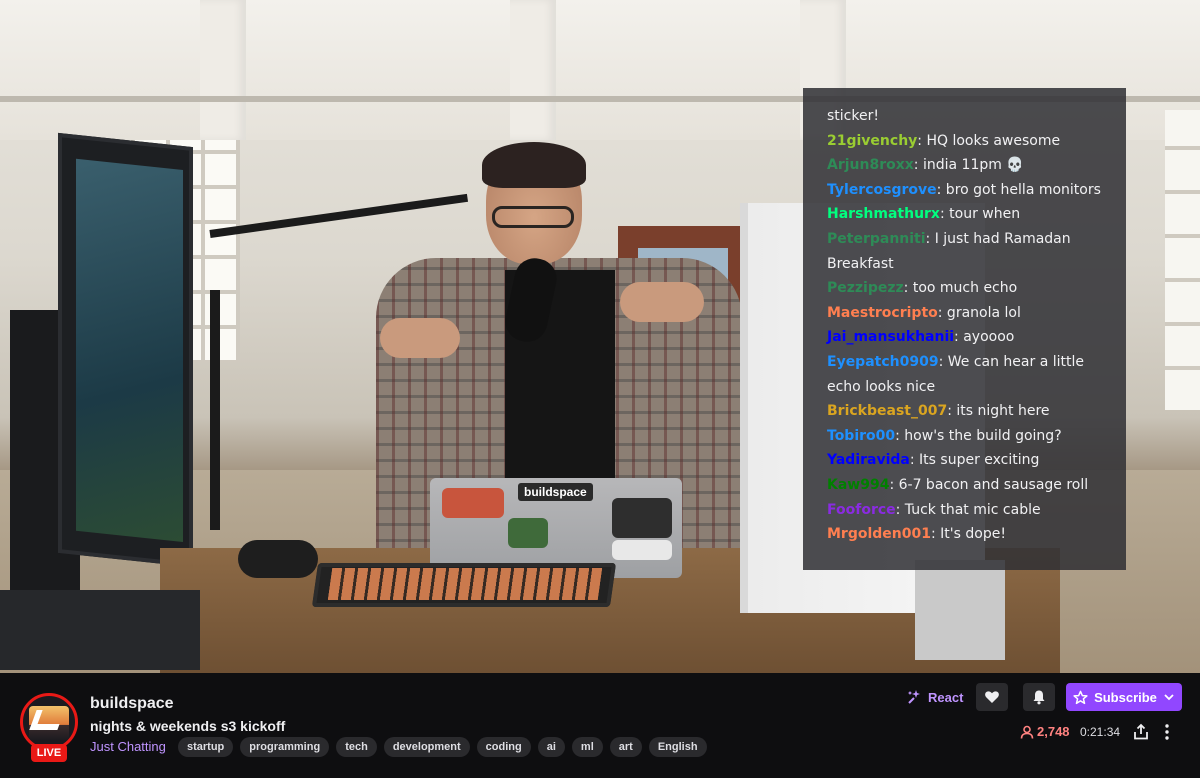 This screenshot has width=1200, height=778. What do you see at coordinates (998, 411) in the screenshot?
I see `chat-message-text: : its night here` at bounding box center [998, 411].